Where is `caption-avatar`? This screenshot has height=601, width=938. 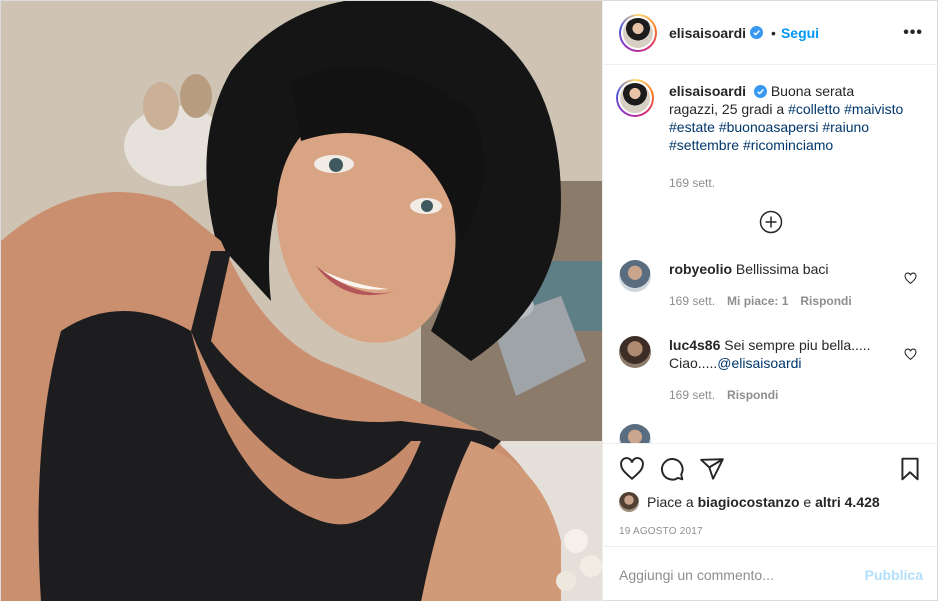 caption-avatar is located at coordinates (635, 98).